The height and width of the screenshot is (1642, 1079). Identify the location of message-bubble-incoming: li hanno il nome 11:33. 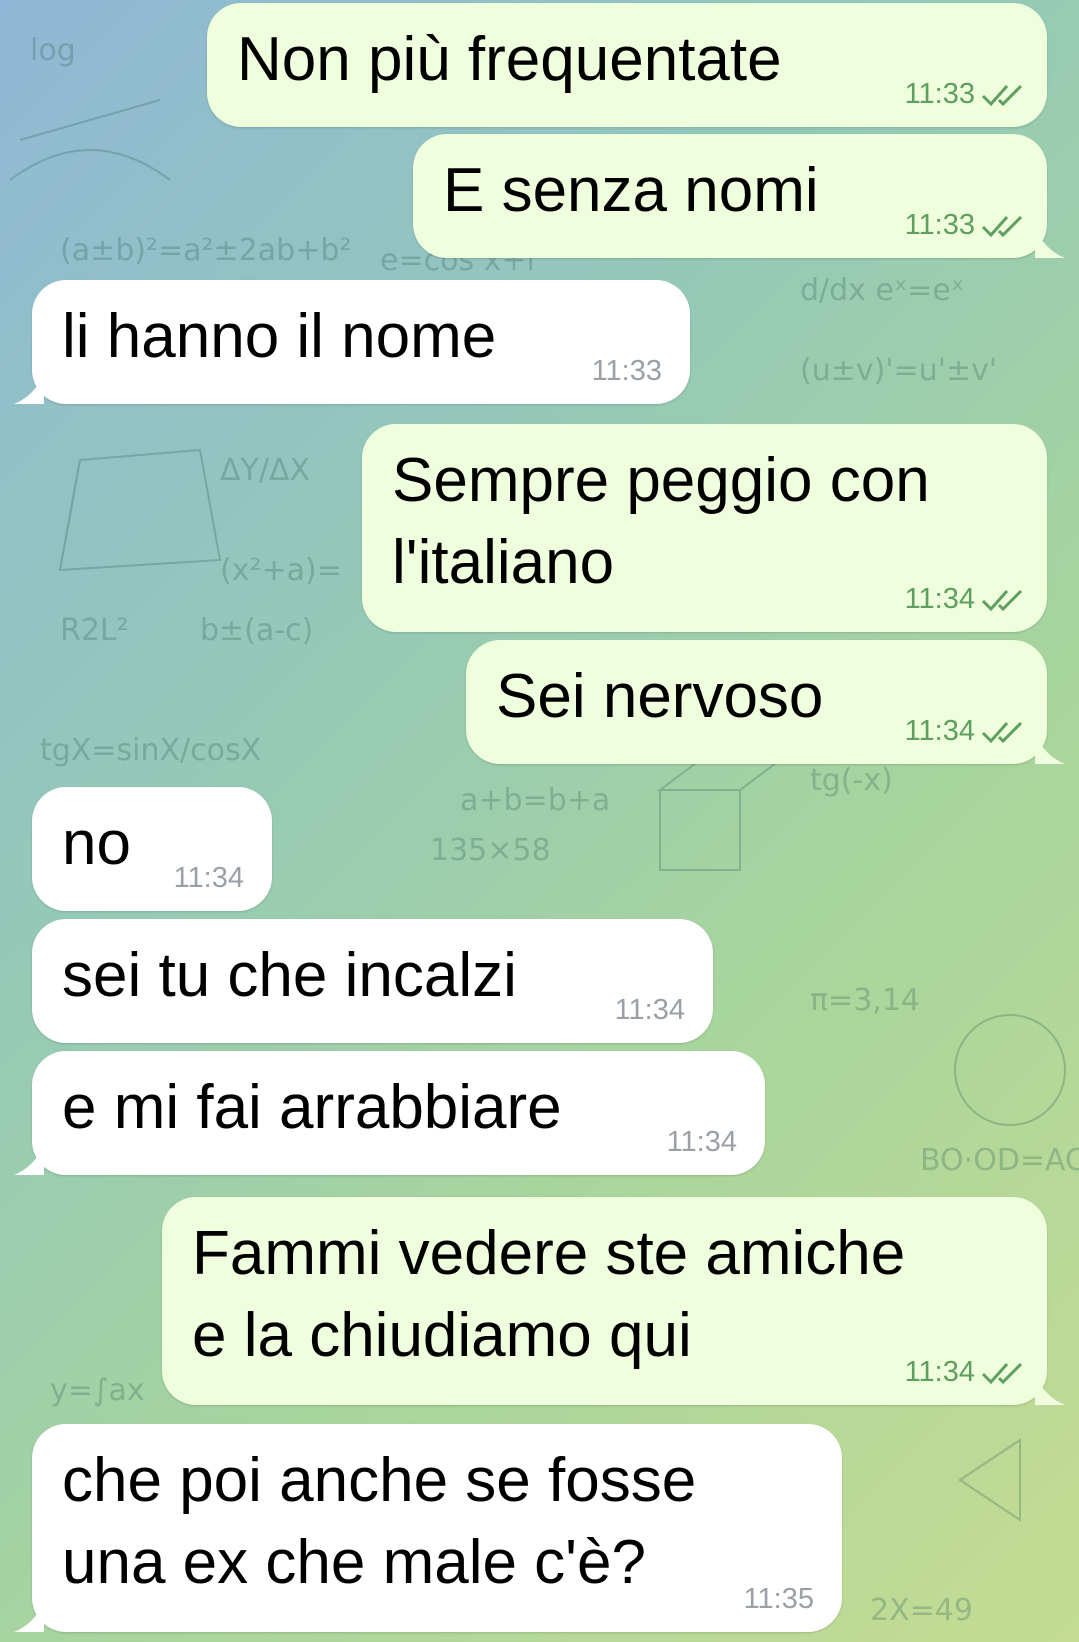
(352, 342).